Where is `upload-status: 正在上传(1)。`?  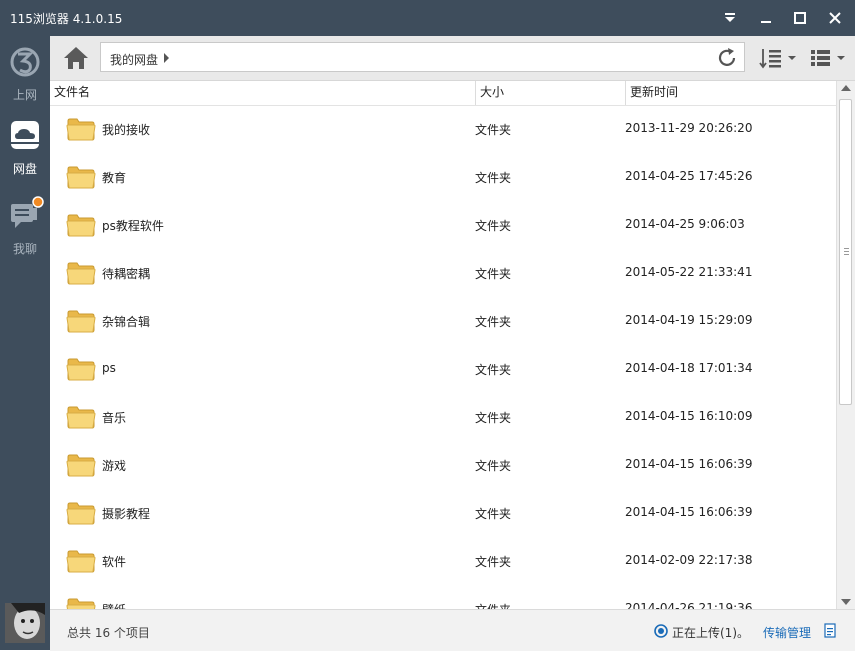
upload-status: 正在上传(1)。 is located at coordinates (710, 632).